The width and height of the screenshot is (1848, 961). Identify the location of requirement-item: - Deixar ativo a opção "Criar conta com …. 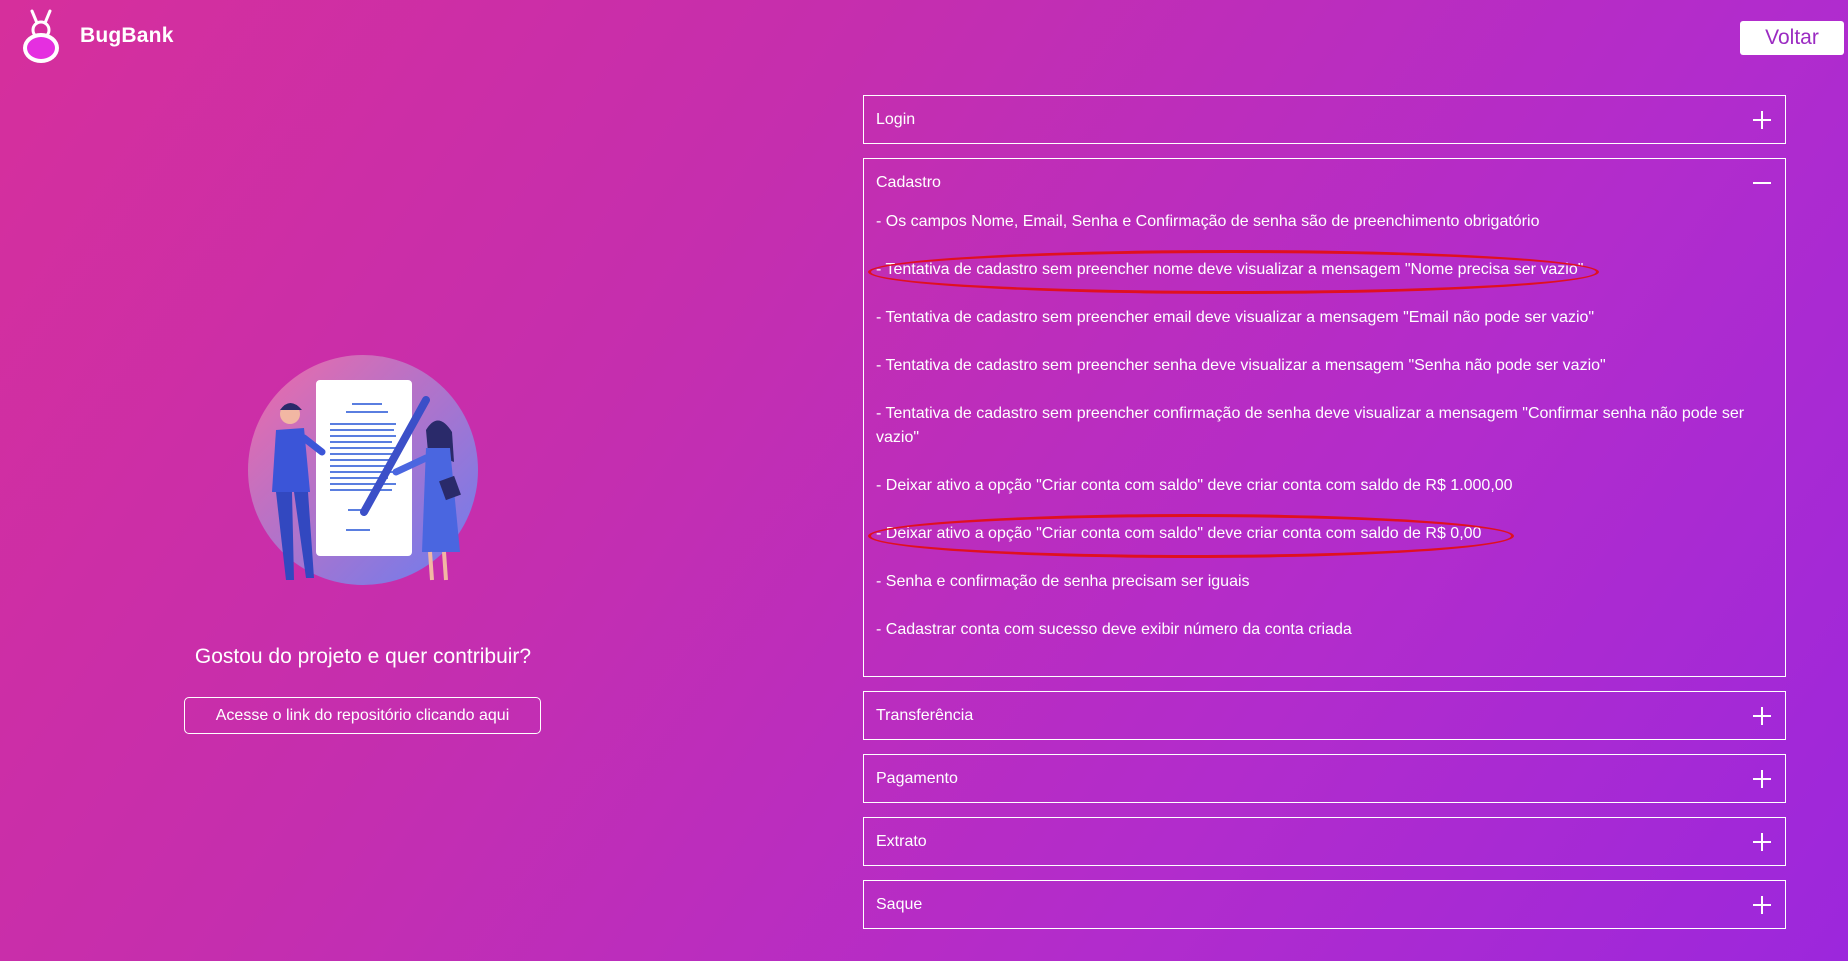
(1194, 485).